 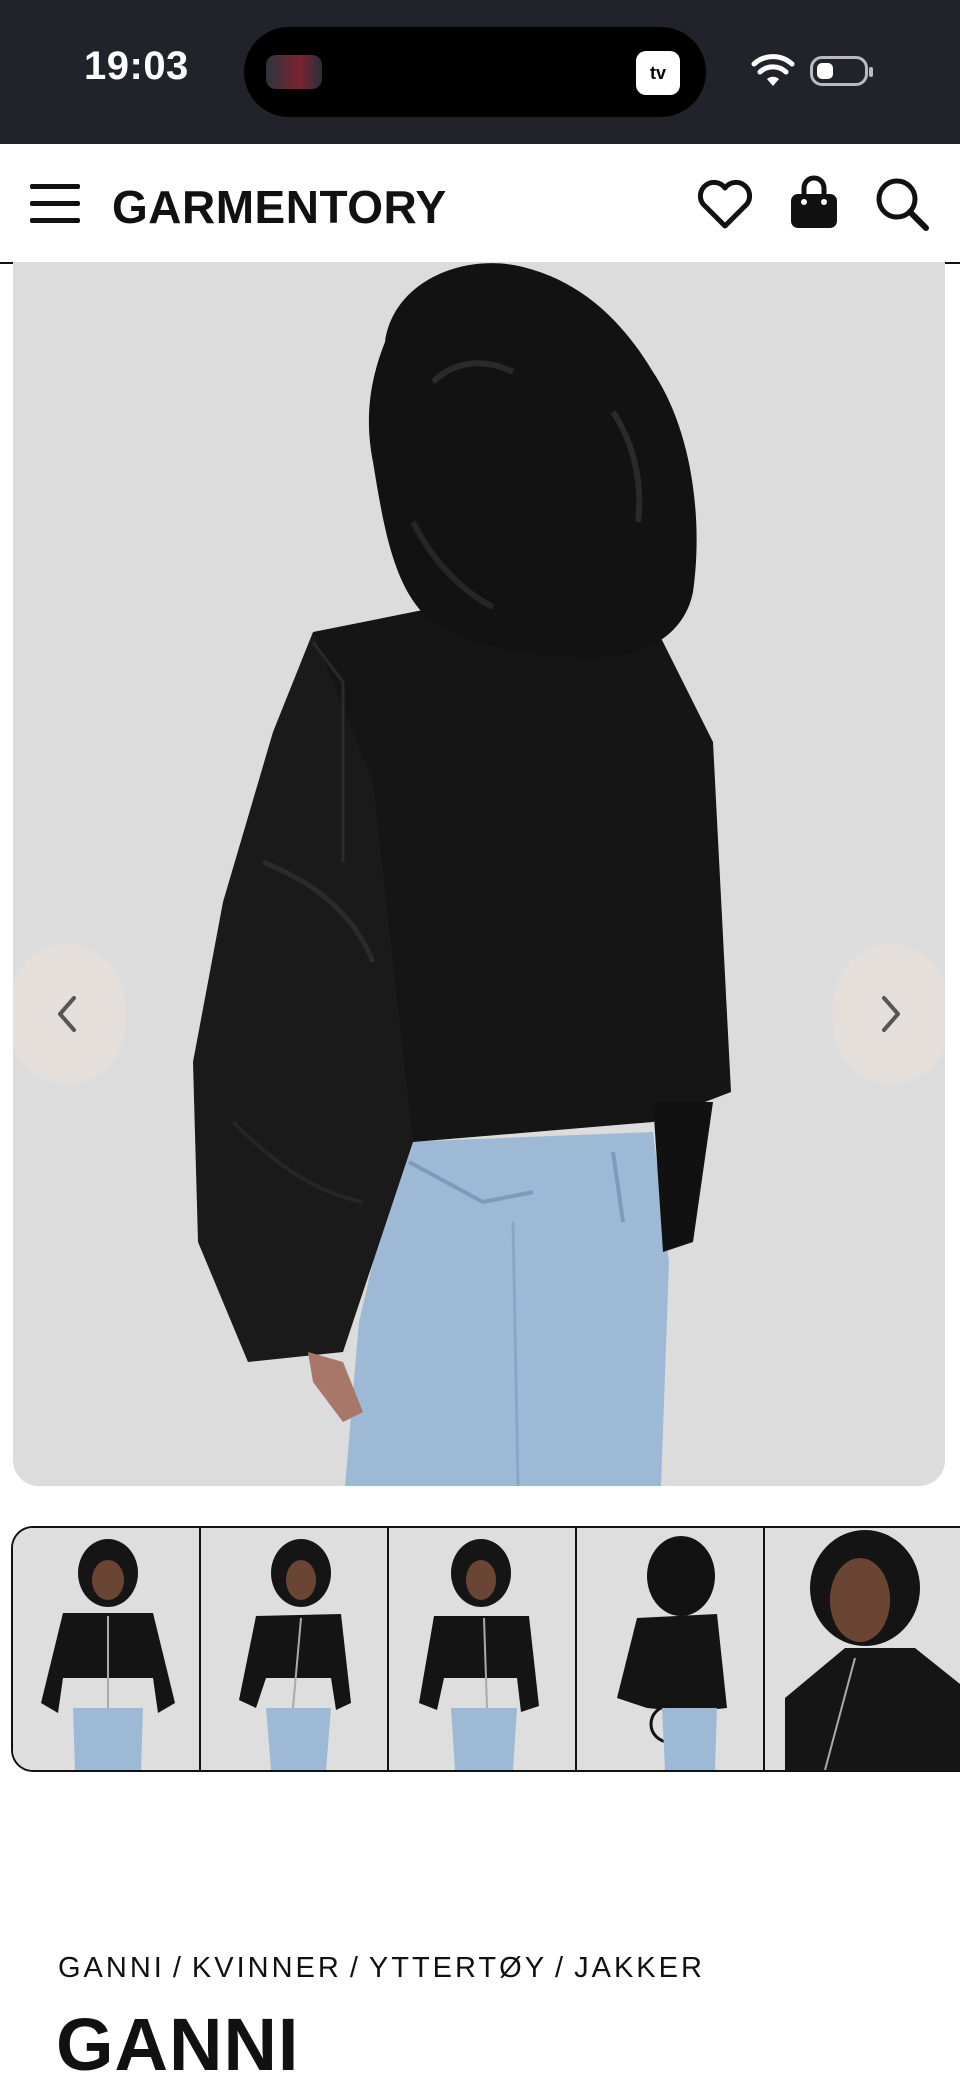 What do you see at coordinates (725, 204) in the screenshot?
I see `heart-icon` at bounding box center [725, 204].